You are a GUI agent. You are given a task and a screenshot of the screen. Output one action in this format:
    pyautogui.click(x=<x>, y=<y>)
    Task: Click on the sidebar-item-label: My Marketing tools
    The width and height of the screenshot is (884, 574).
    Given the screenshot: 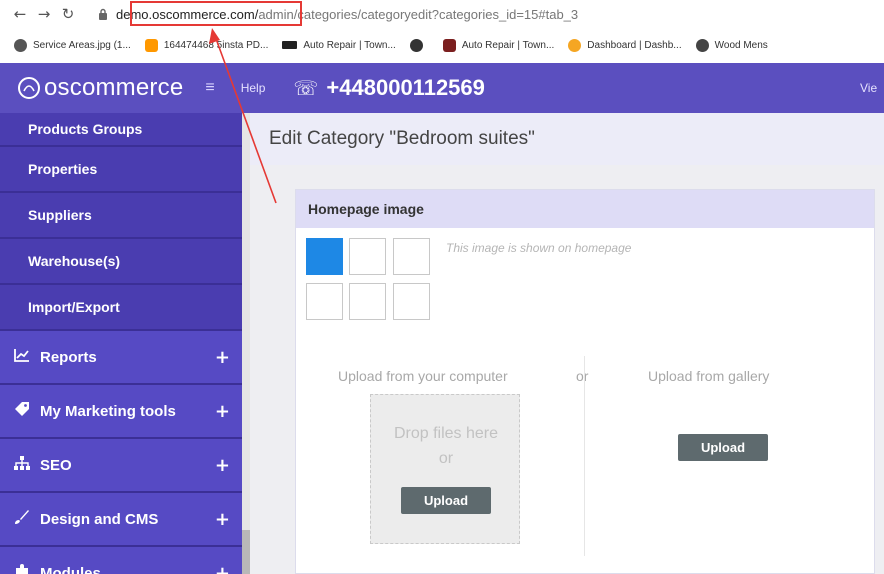 What is the action you would take?
    pyautogui.click(x=108, y=411)
    